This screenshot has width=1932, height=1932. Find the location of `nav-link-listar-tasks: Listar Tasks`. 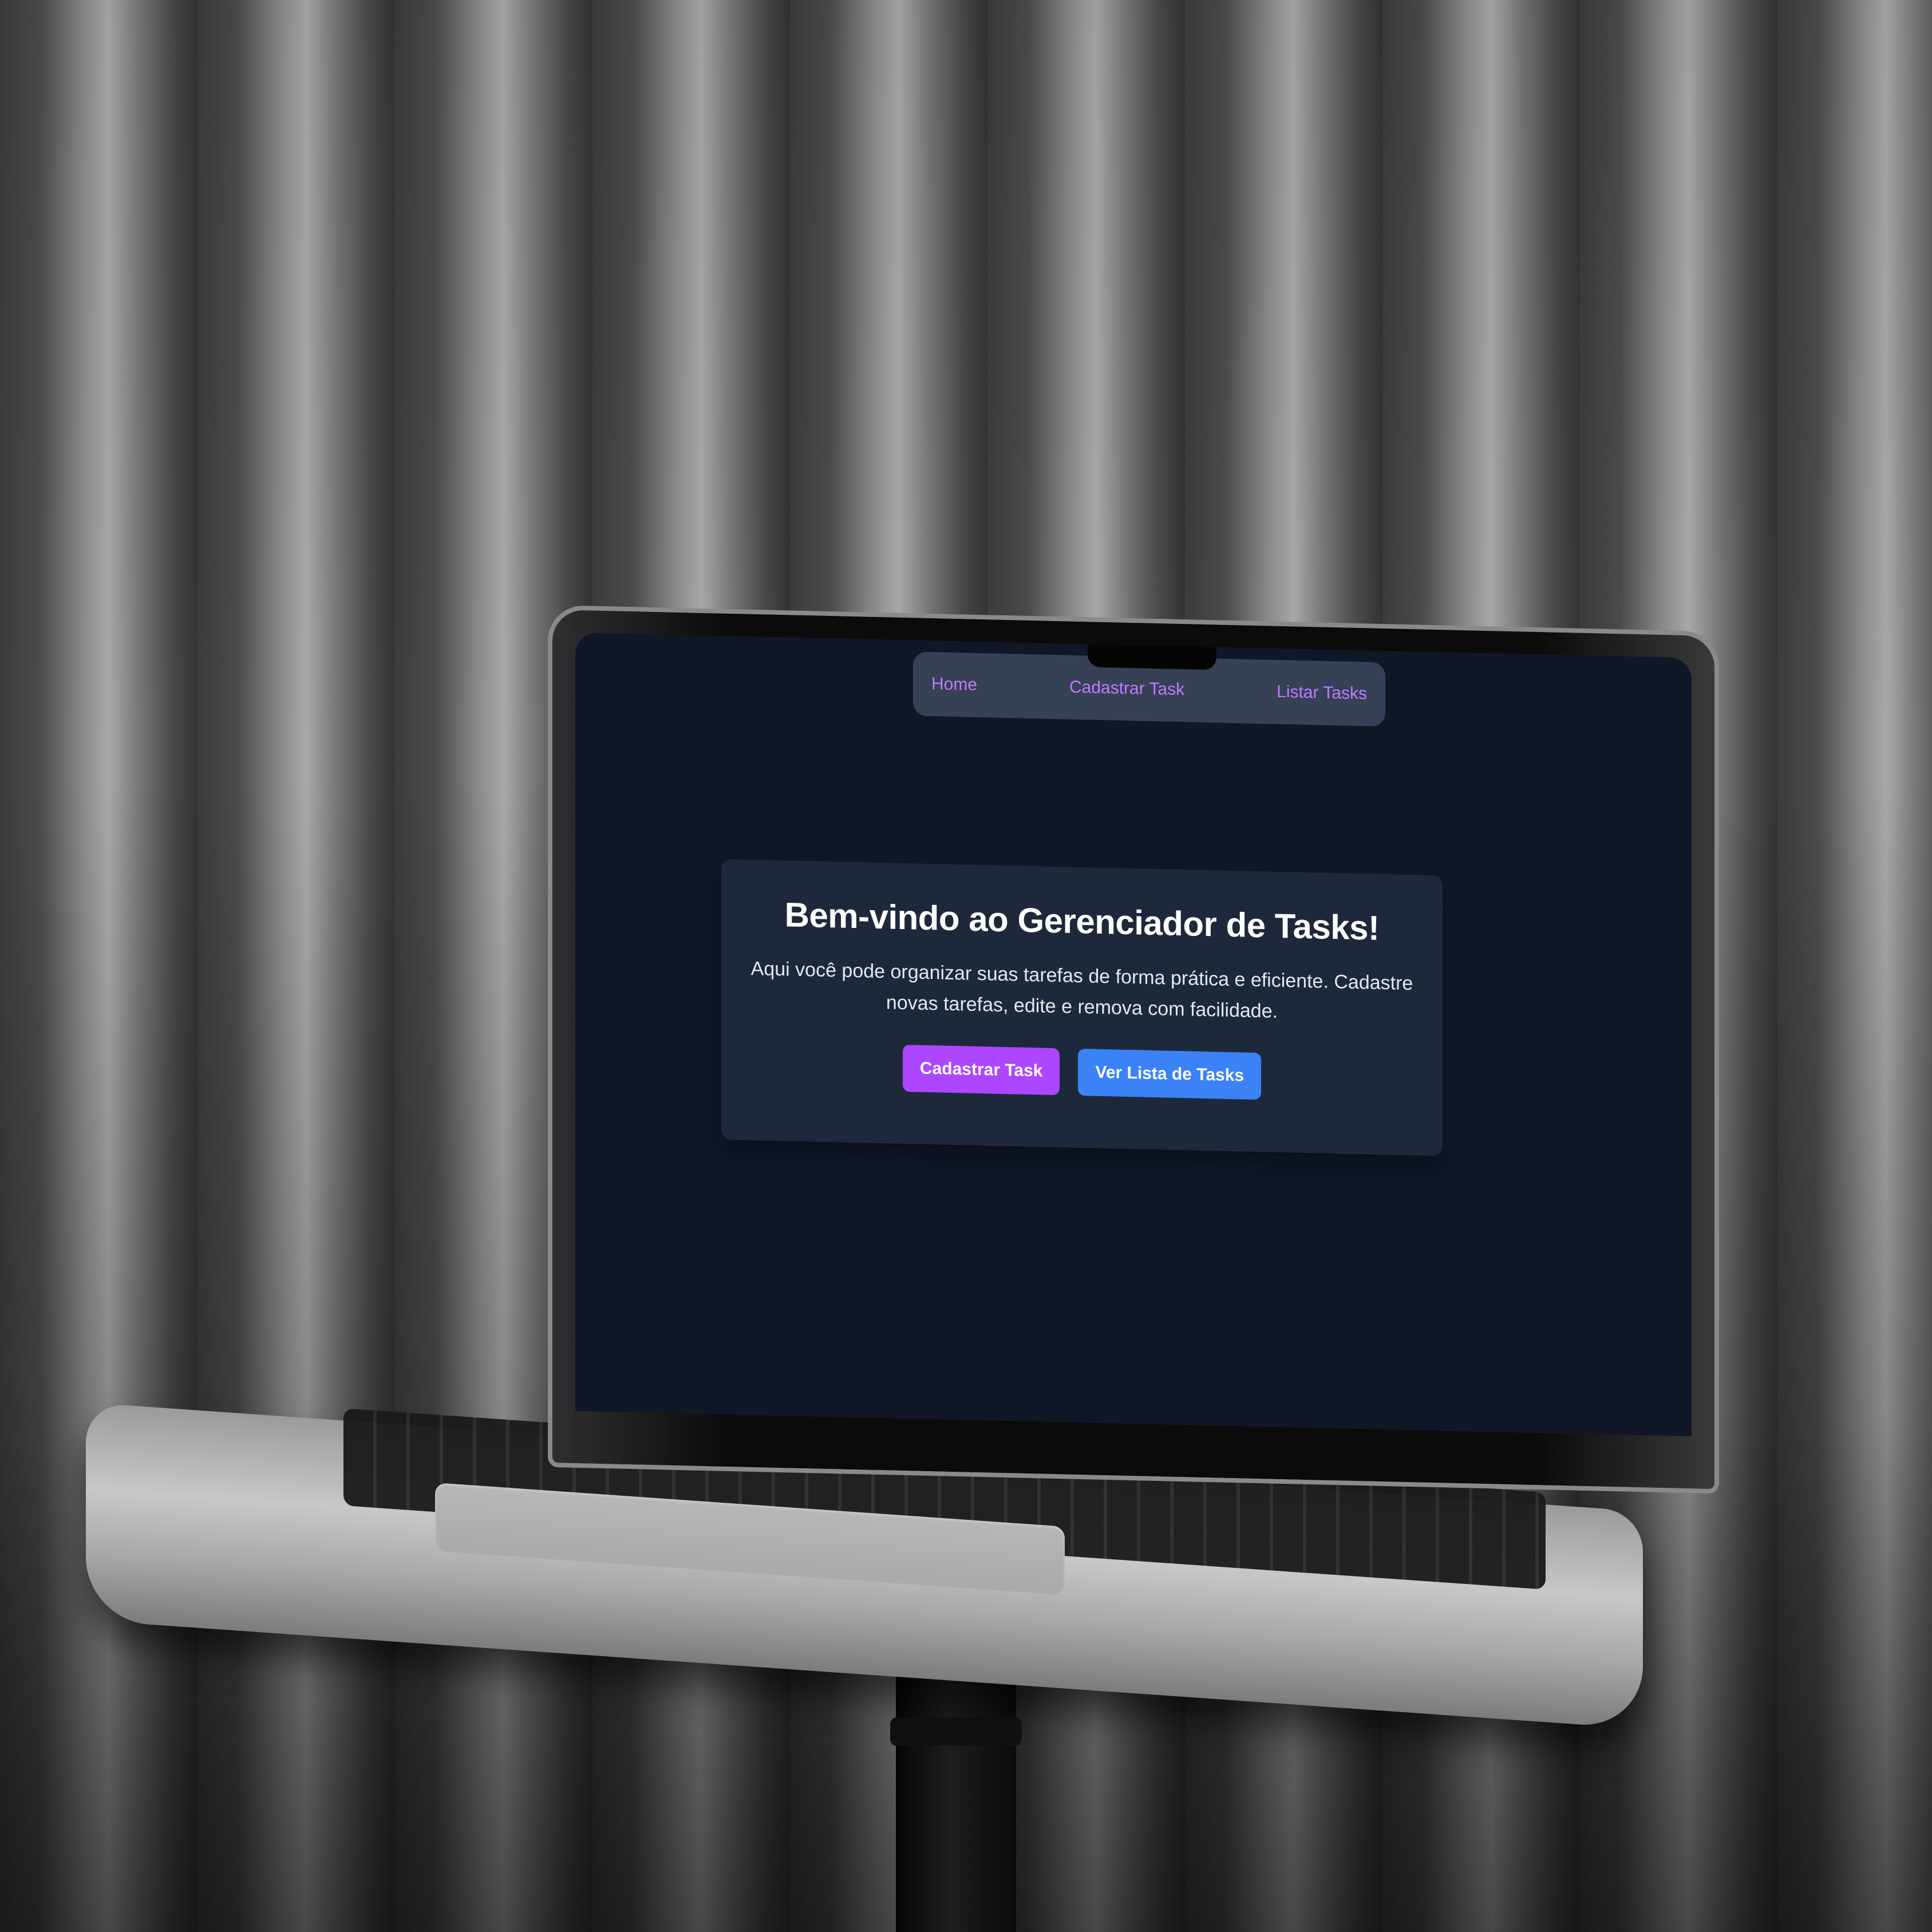

nav-link-listar-tasks: Listar Tasks is located at coordinates (1322, 693).